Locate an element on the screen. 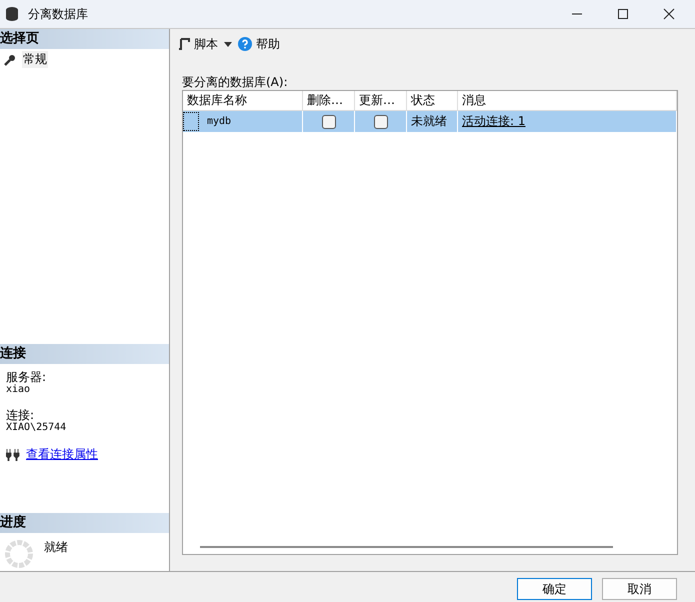 The height and width of the screenshot is (602, 695). section-header: 进度 is located at coordinates (84, 523).